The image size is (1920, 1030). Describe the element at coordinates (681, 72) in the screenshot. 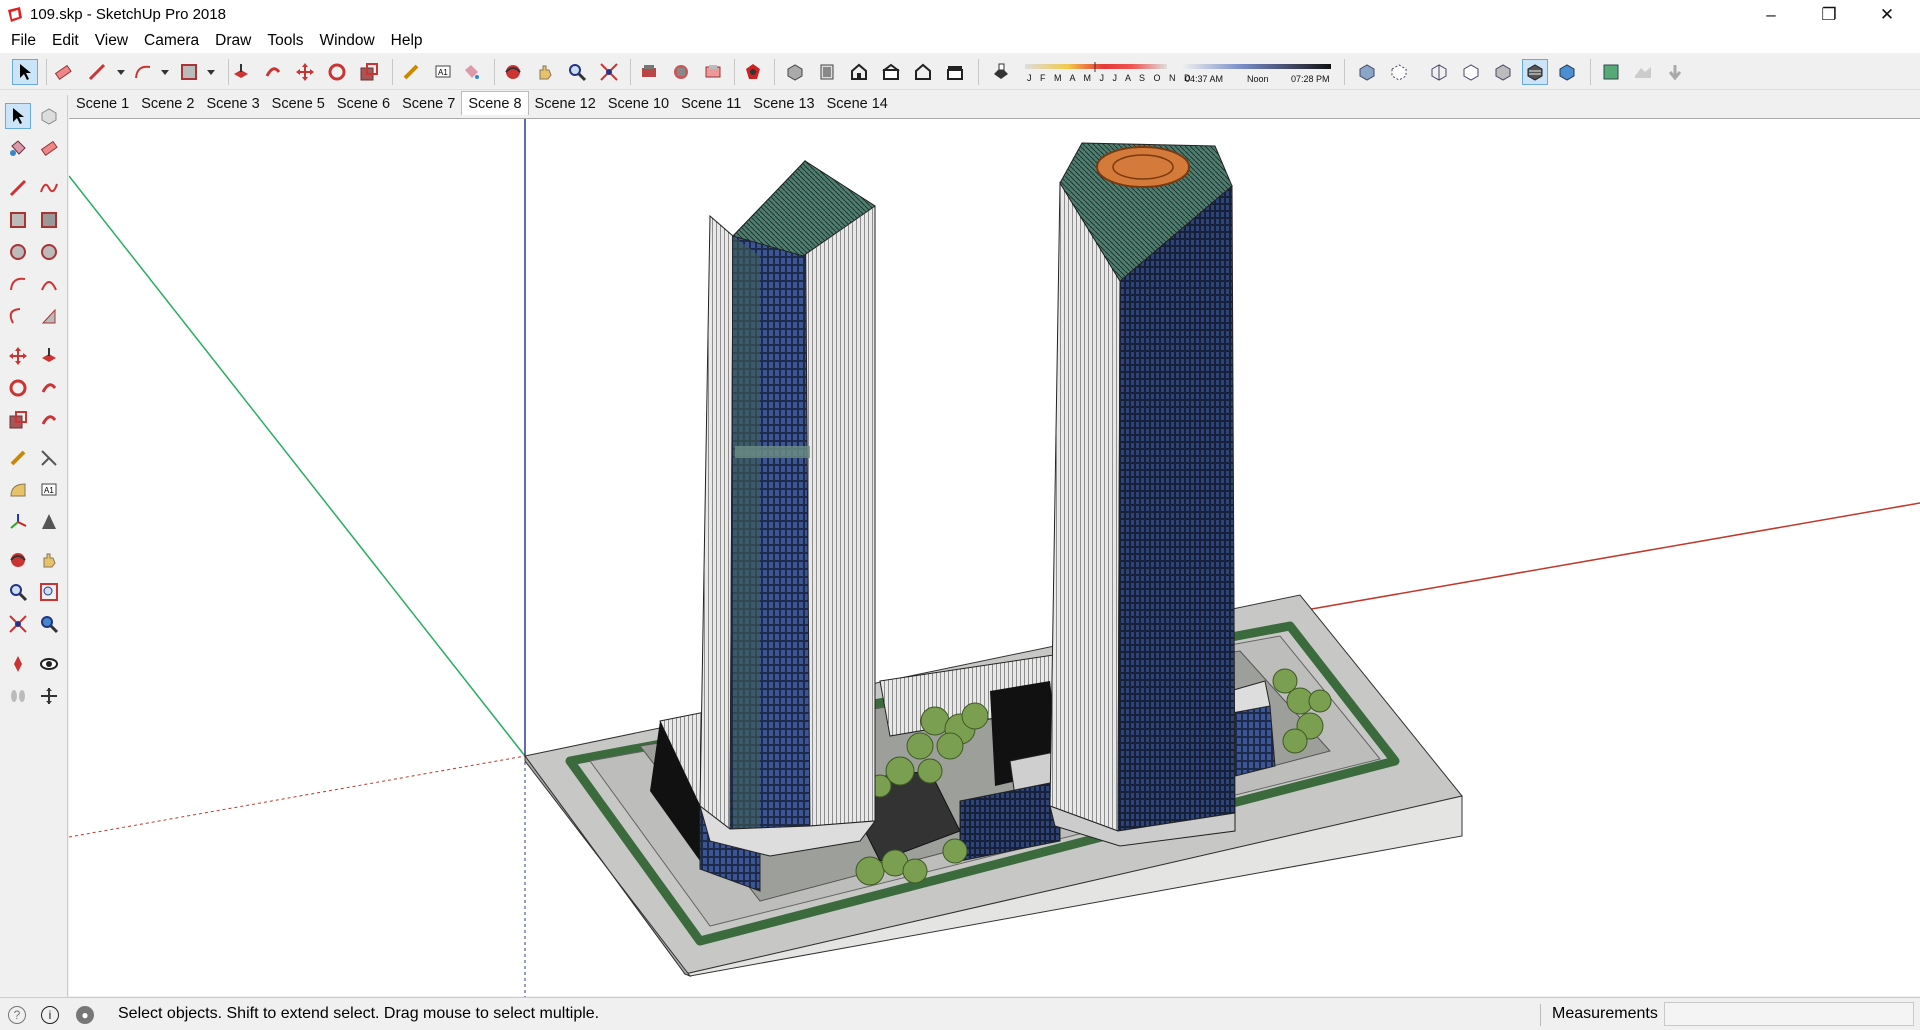

I see `extension-warehouse-icon` at that location.